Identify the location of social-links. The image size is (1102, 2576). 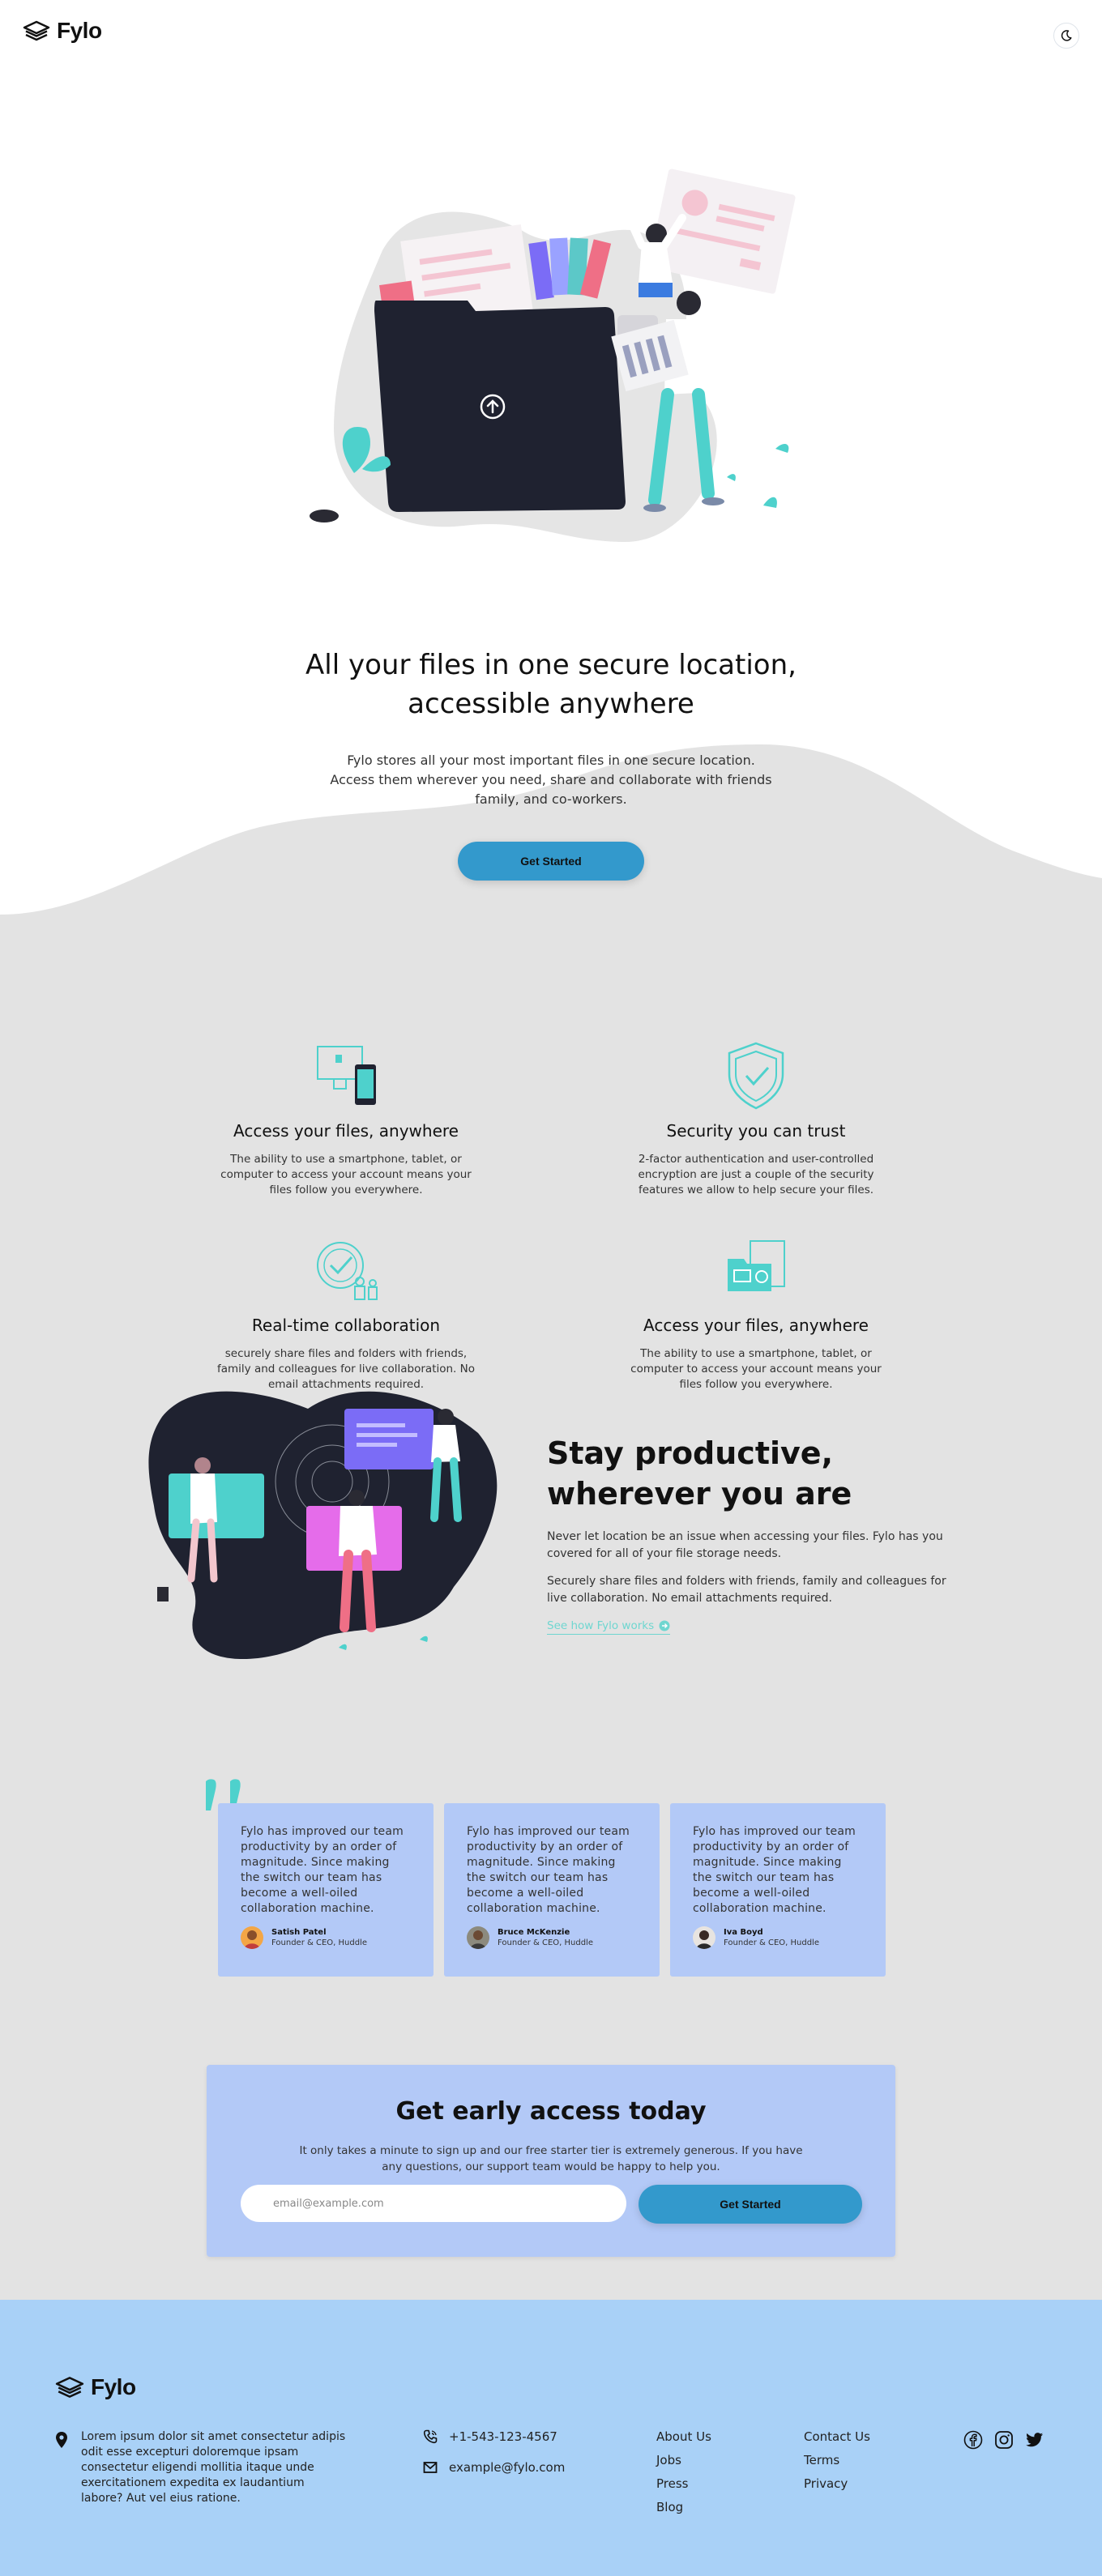
(1004, 2440).